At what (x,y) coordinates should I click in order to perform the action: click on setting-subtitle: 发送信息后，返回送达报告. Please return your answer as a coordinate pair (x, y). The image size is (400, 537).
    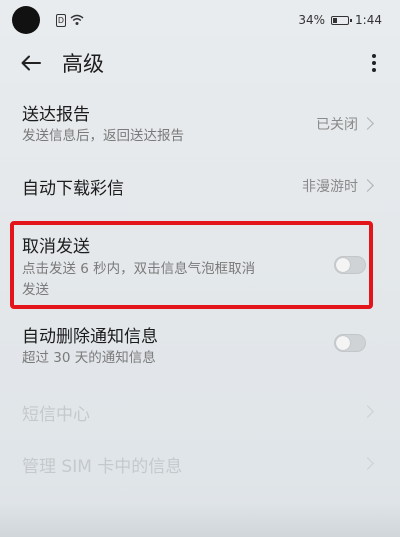
    Looking at the image, I should click on (103, 136).